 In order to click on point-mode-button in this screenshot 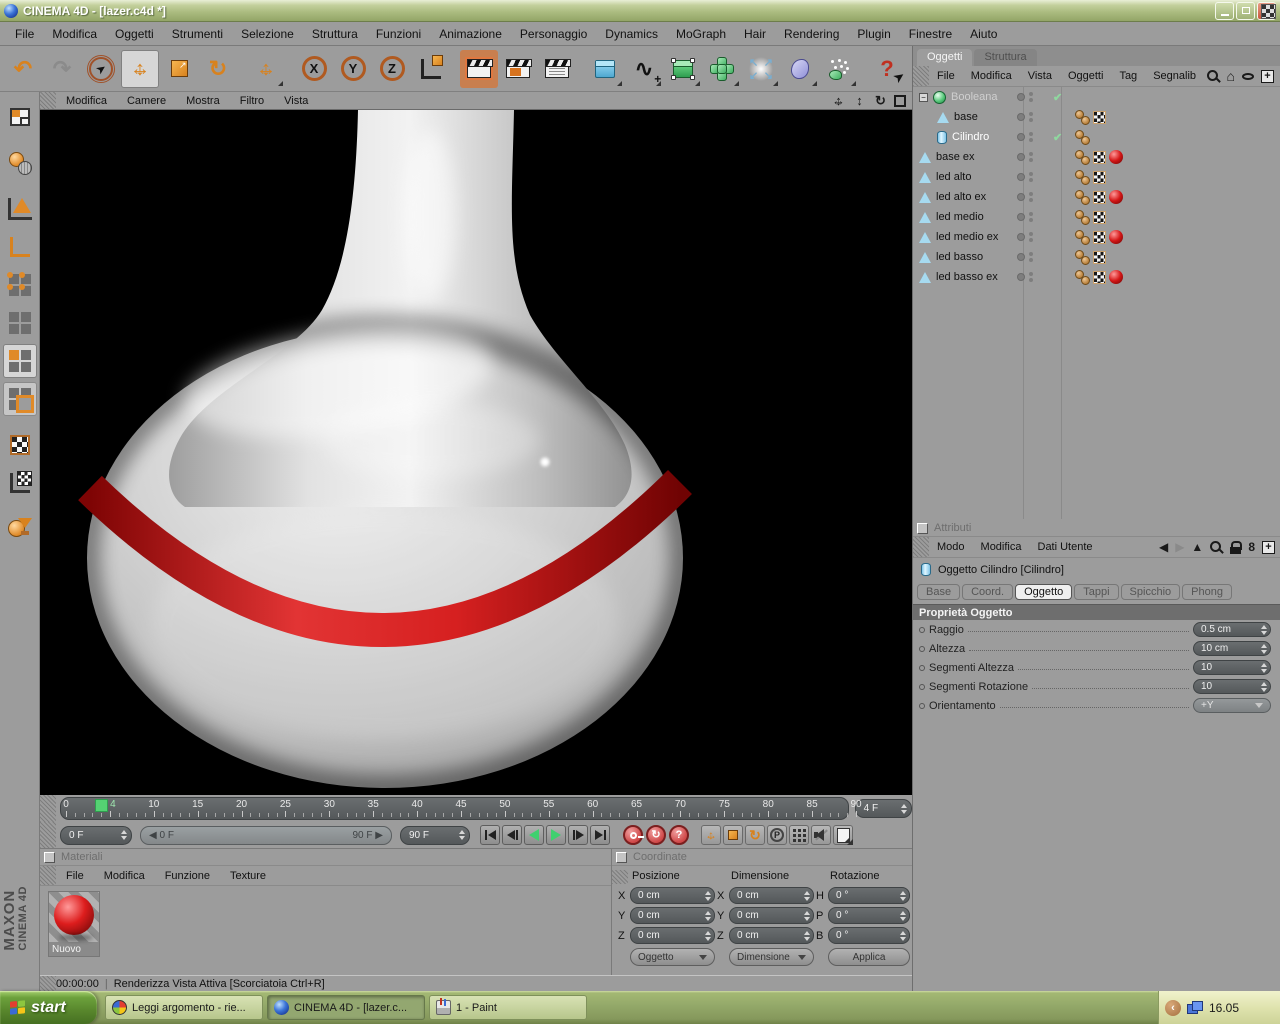, I will do `click(20, 285)`.